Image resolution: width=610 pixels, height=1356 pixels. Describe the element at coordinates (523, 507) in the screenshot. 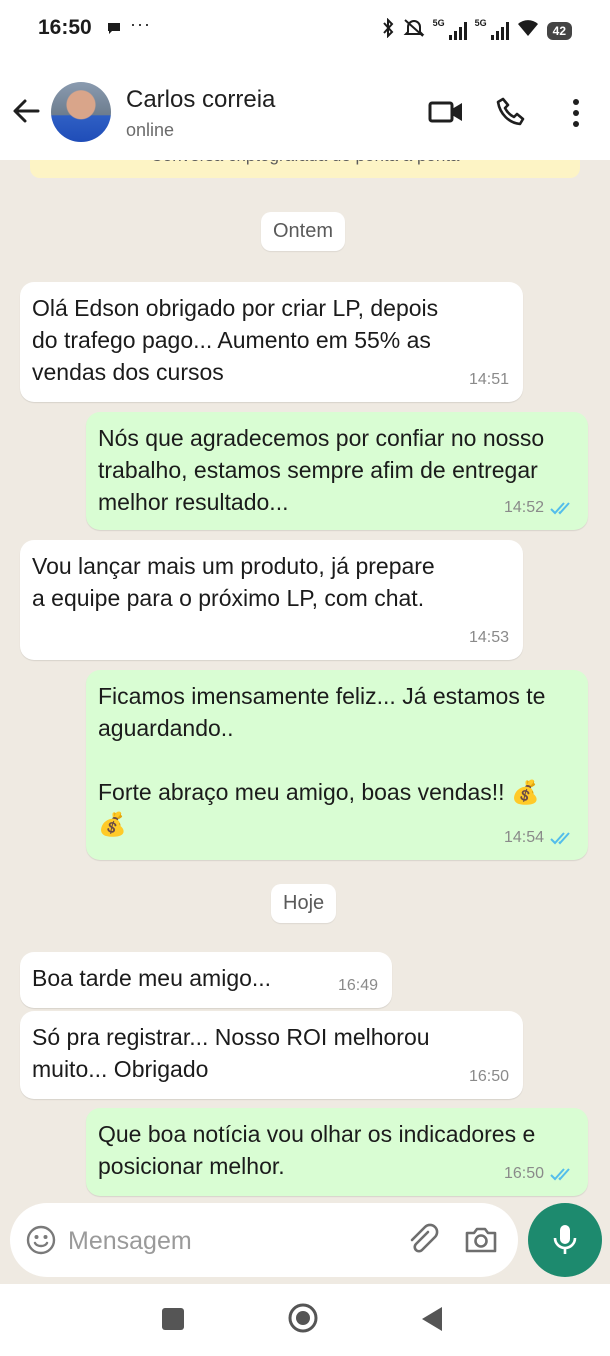

I see `message-time: 14:52` at that location.